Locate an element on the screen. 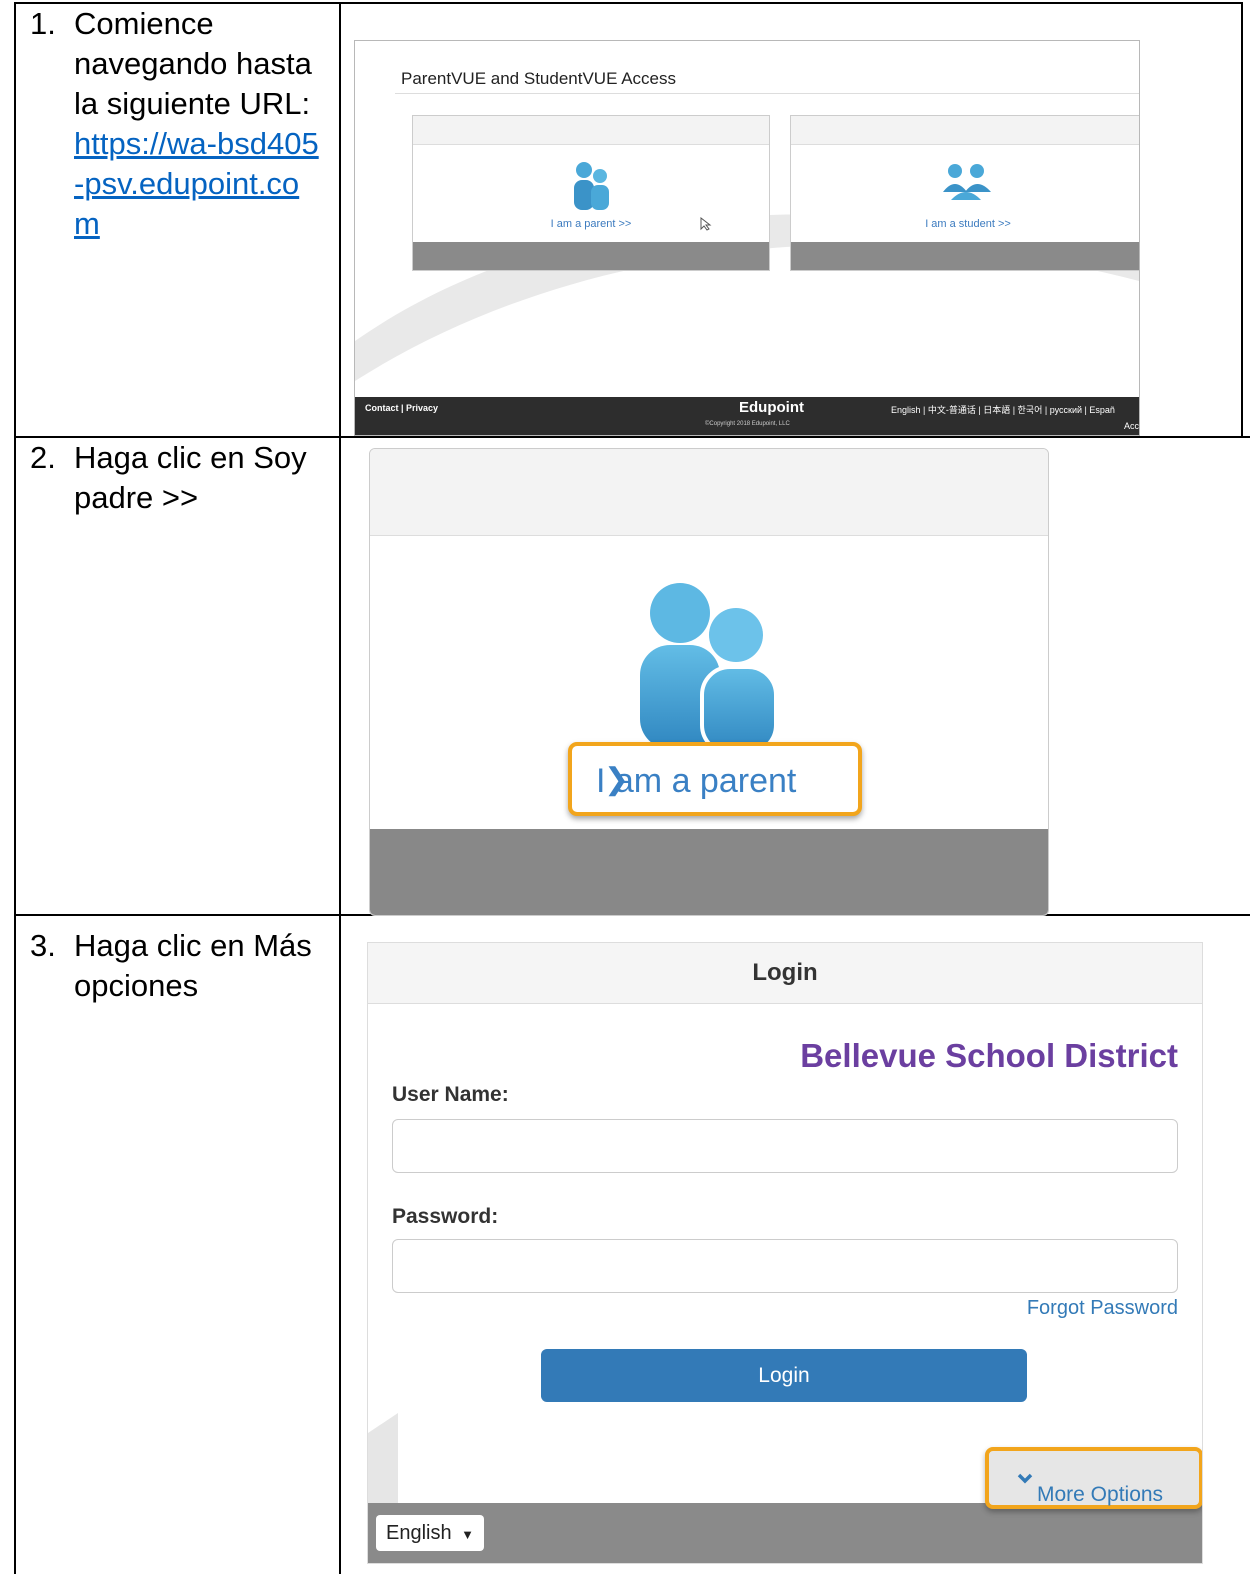 Image resolution: width=1256 pixels, height=1574 pixels. chevron-right-icon: ❯ is located at coordinates (617, 779).